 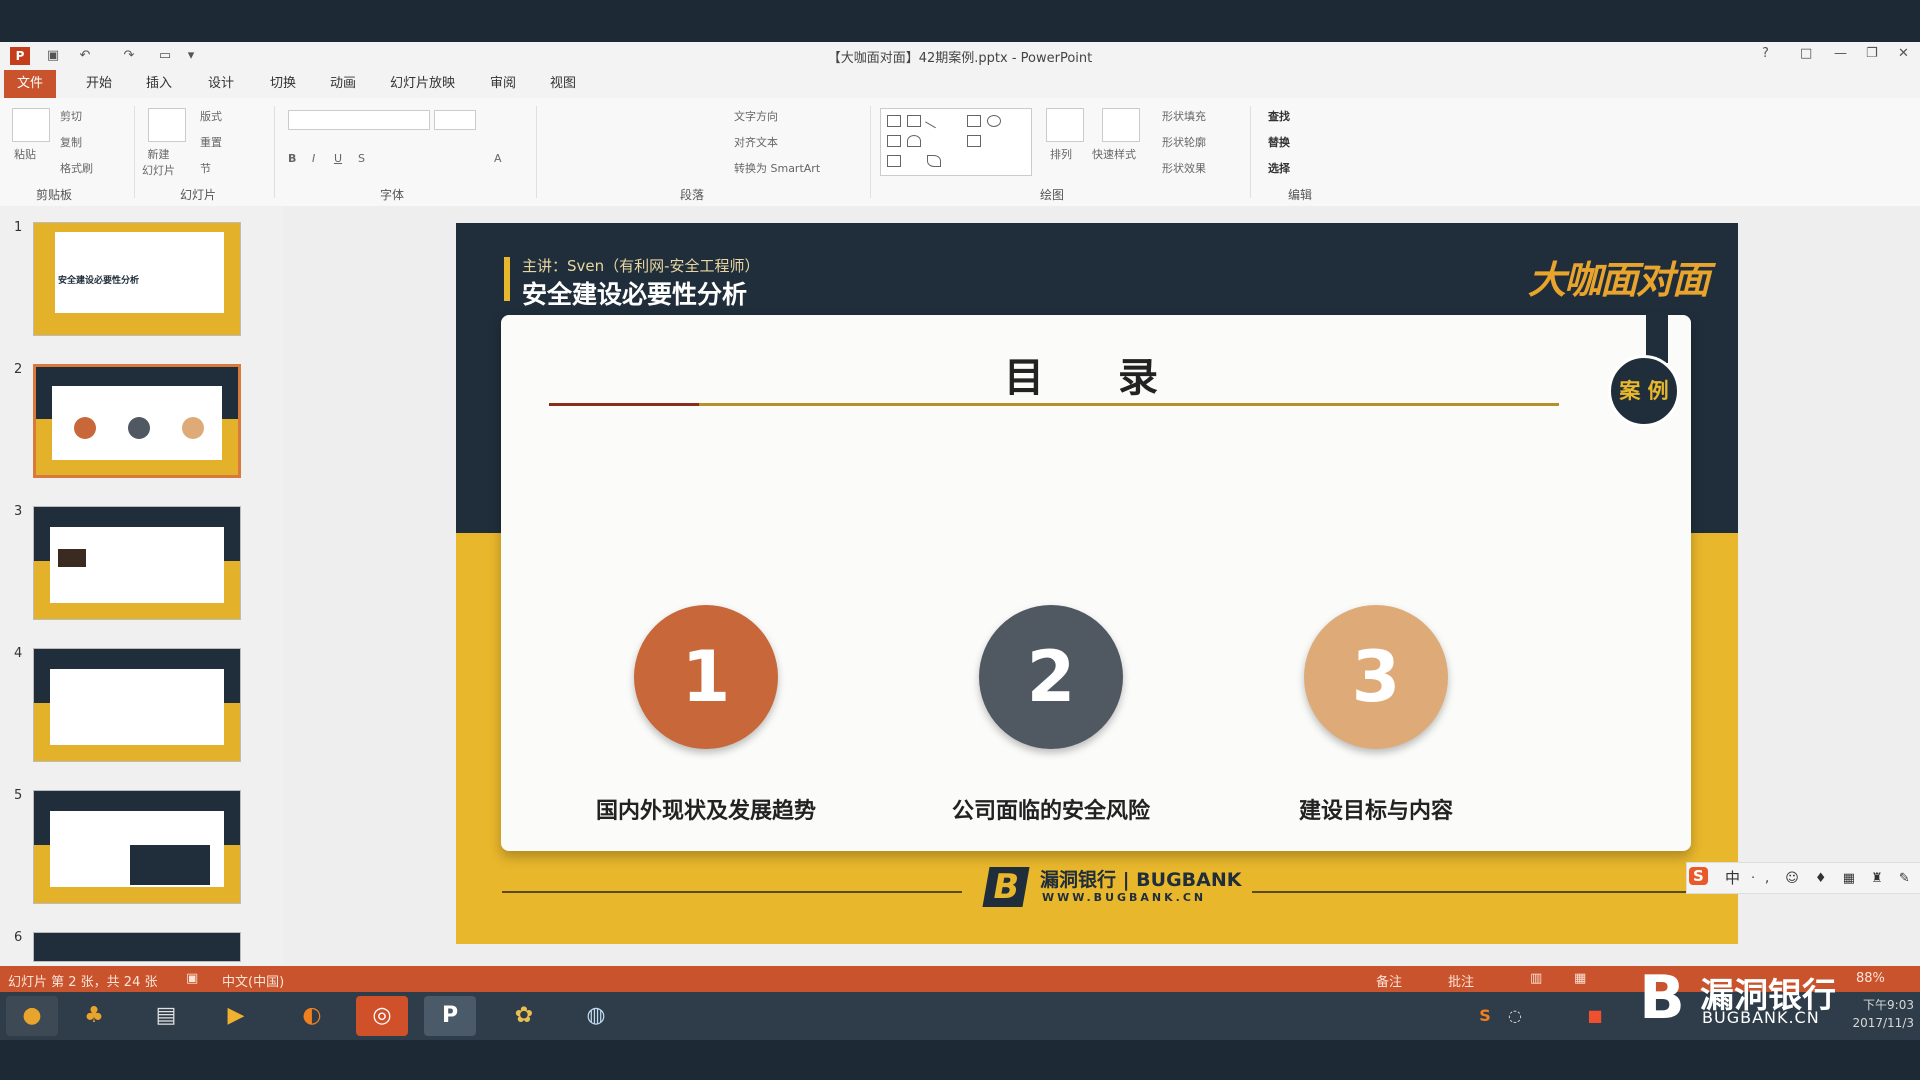 I want to click on font-name-combobox, so click(x=359, y=120).